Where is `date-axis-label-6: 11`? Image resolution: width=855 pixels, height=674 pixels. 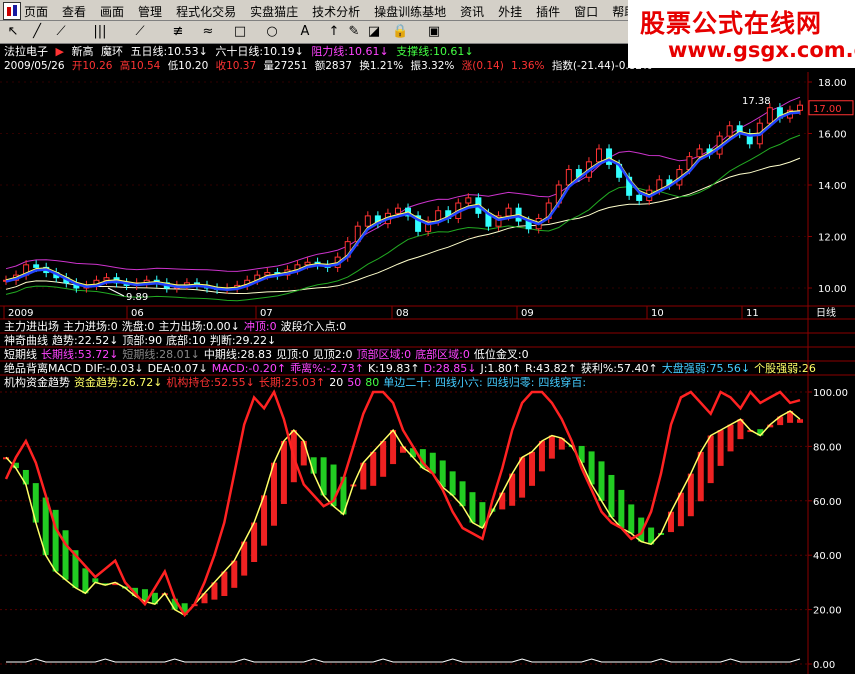 date-axis-label-6: 11 is located at coordinates (752, 313).